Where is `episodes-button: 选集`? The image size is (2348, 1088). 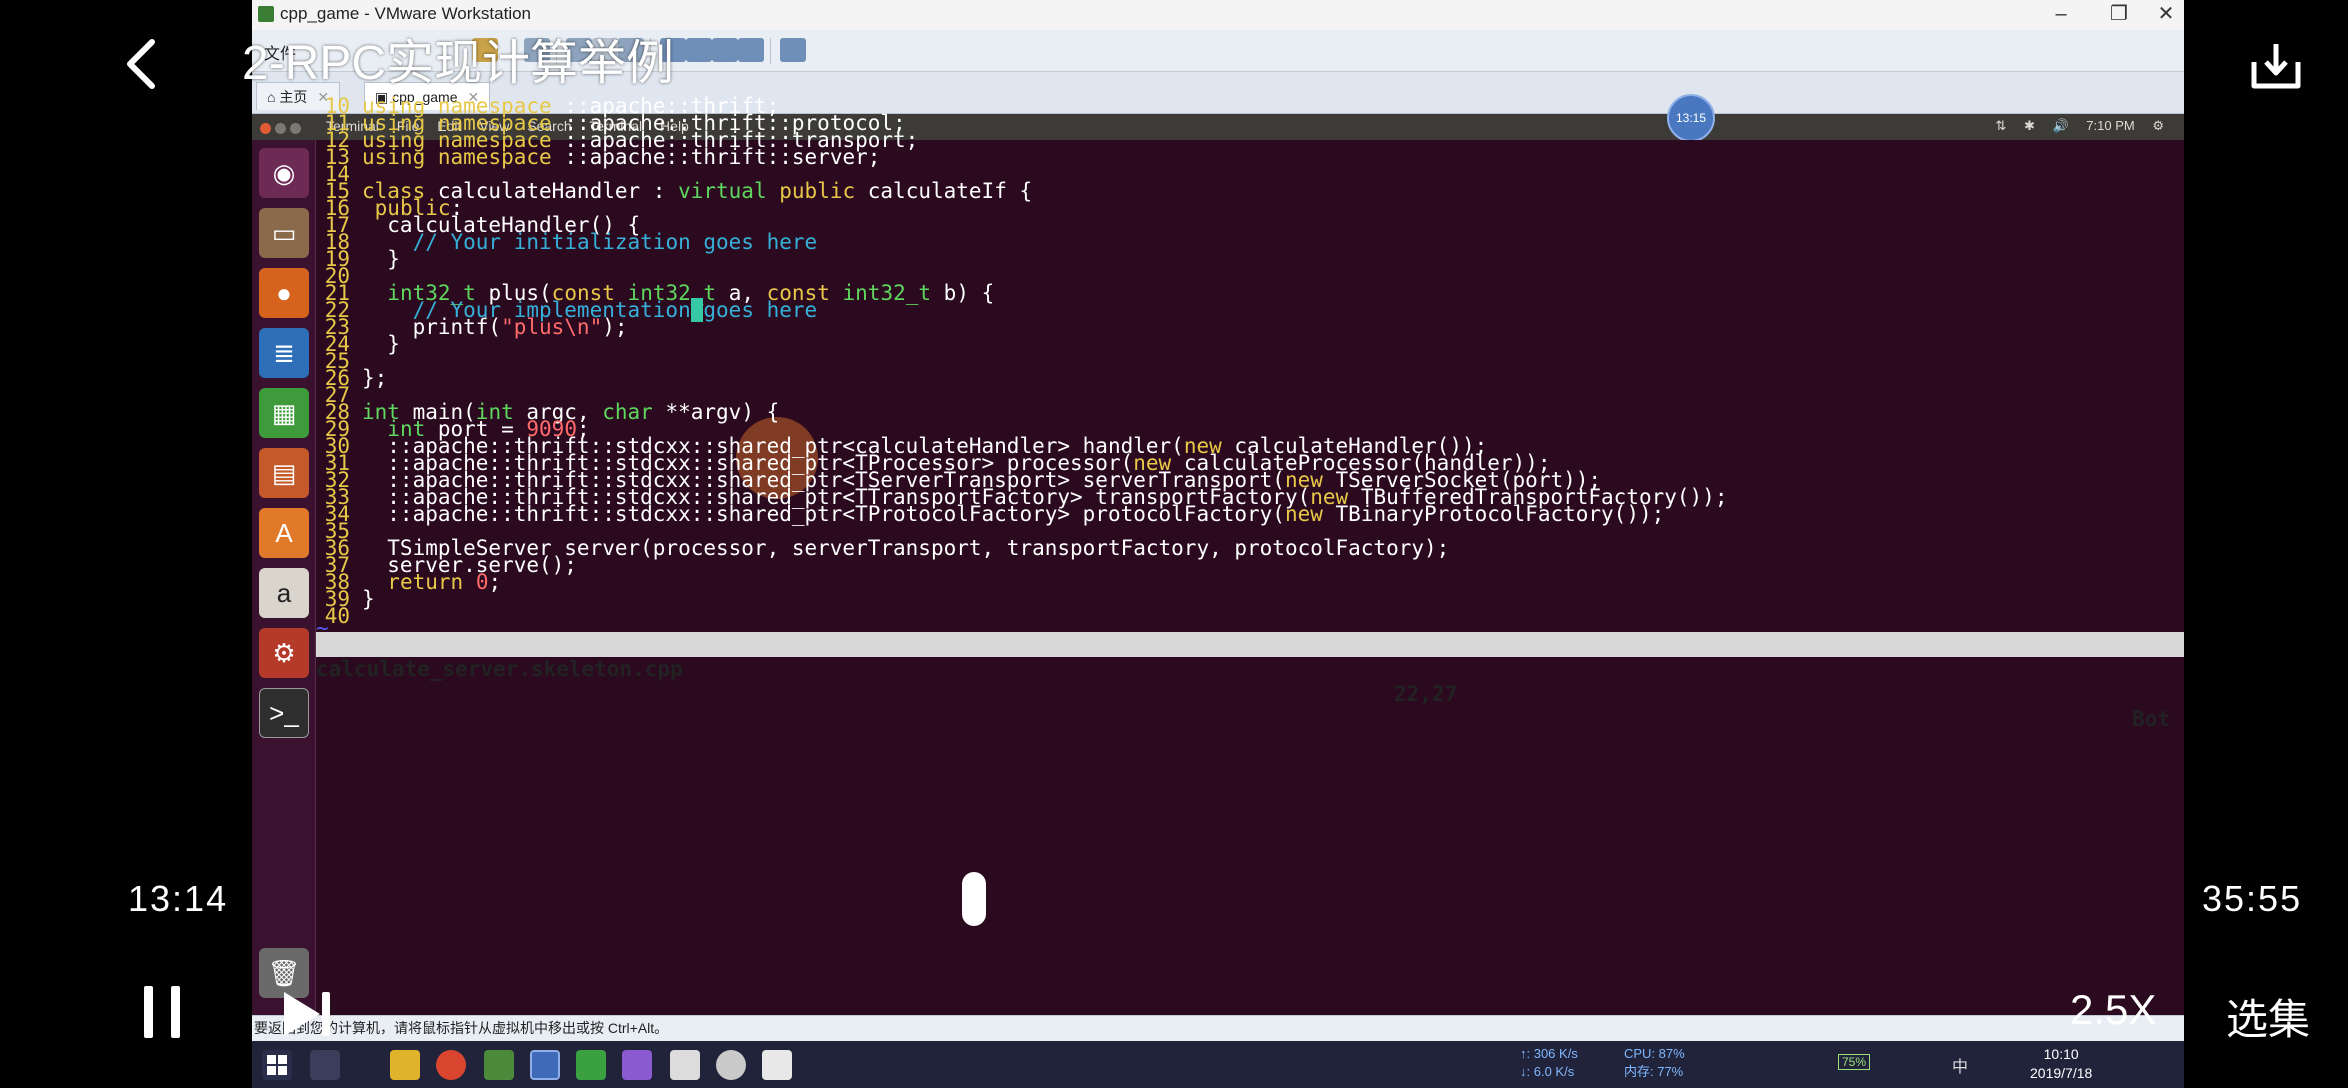
episodes-button: 选集 is located at coordinates (2268, 1016).